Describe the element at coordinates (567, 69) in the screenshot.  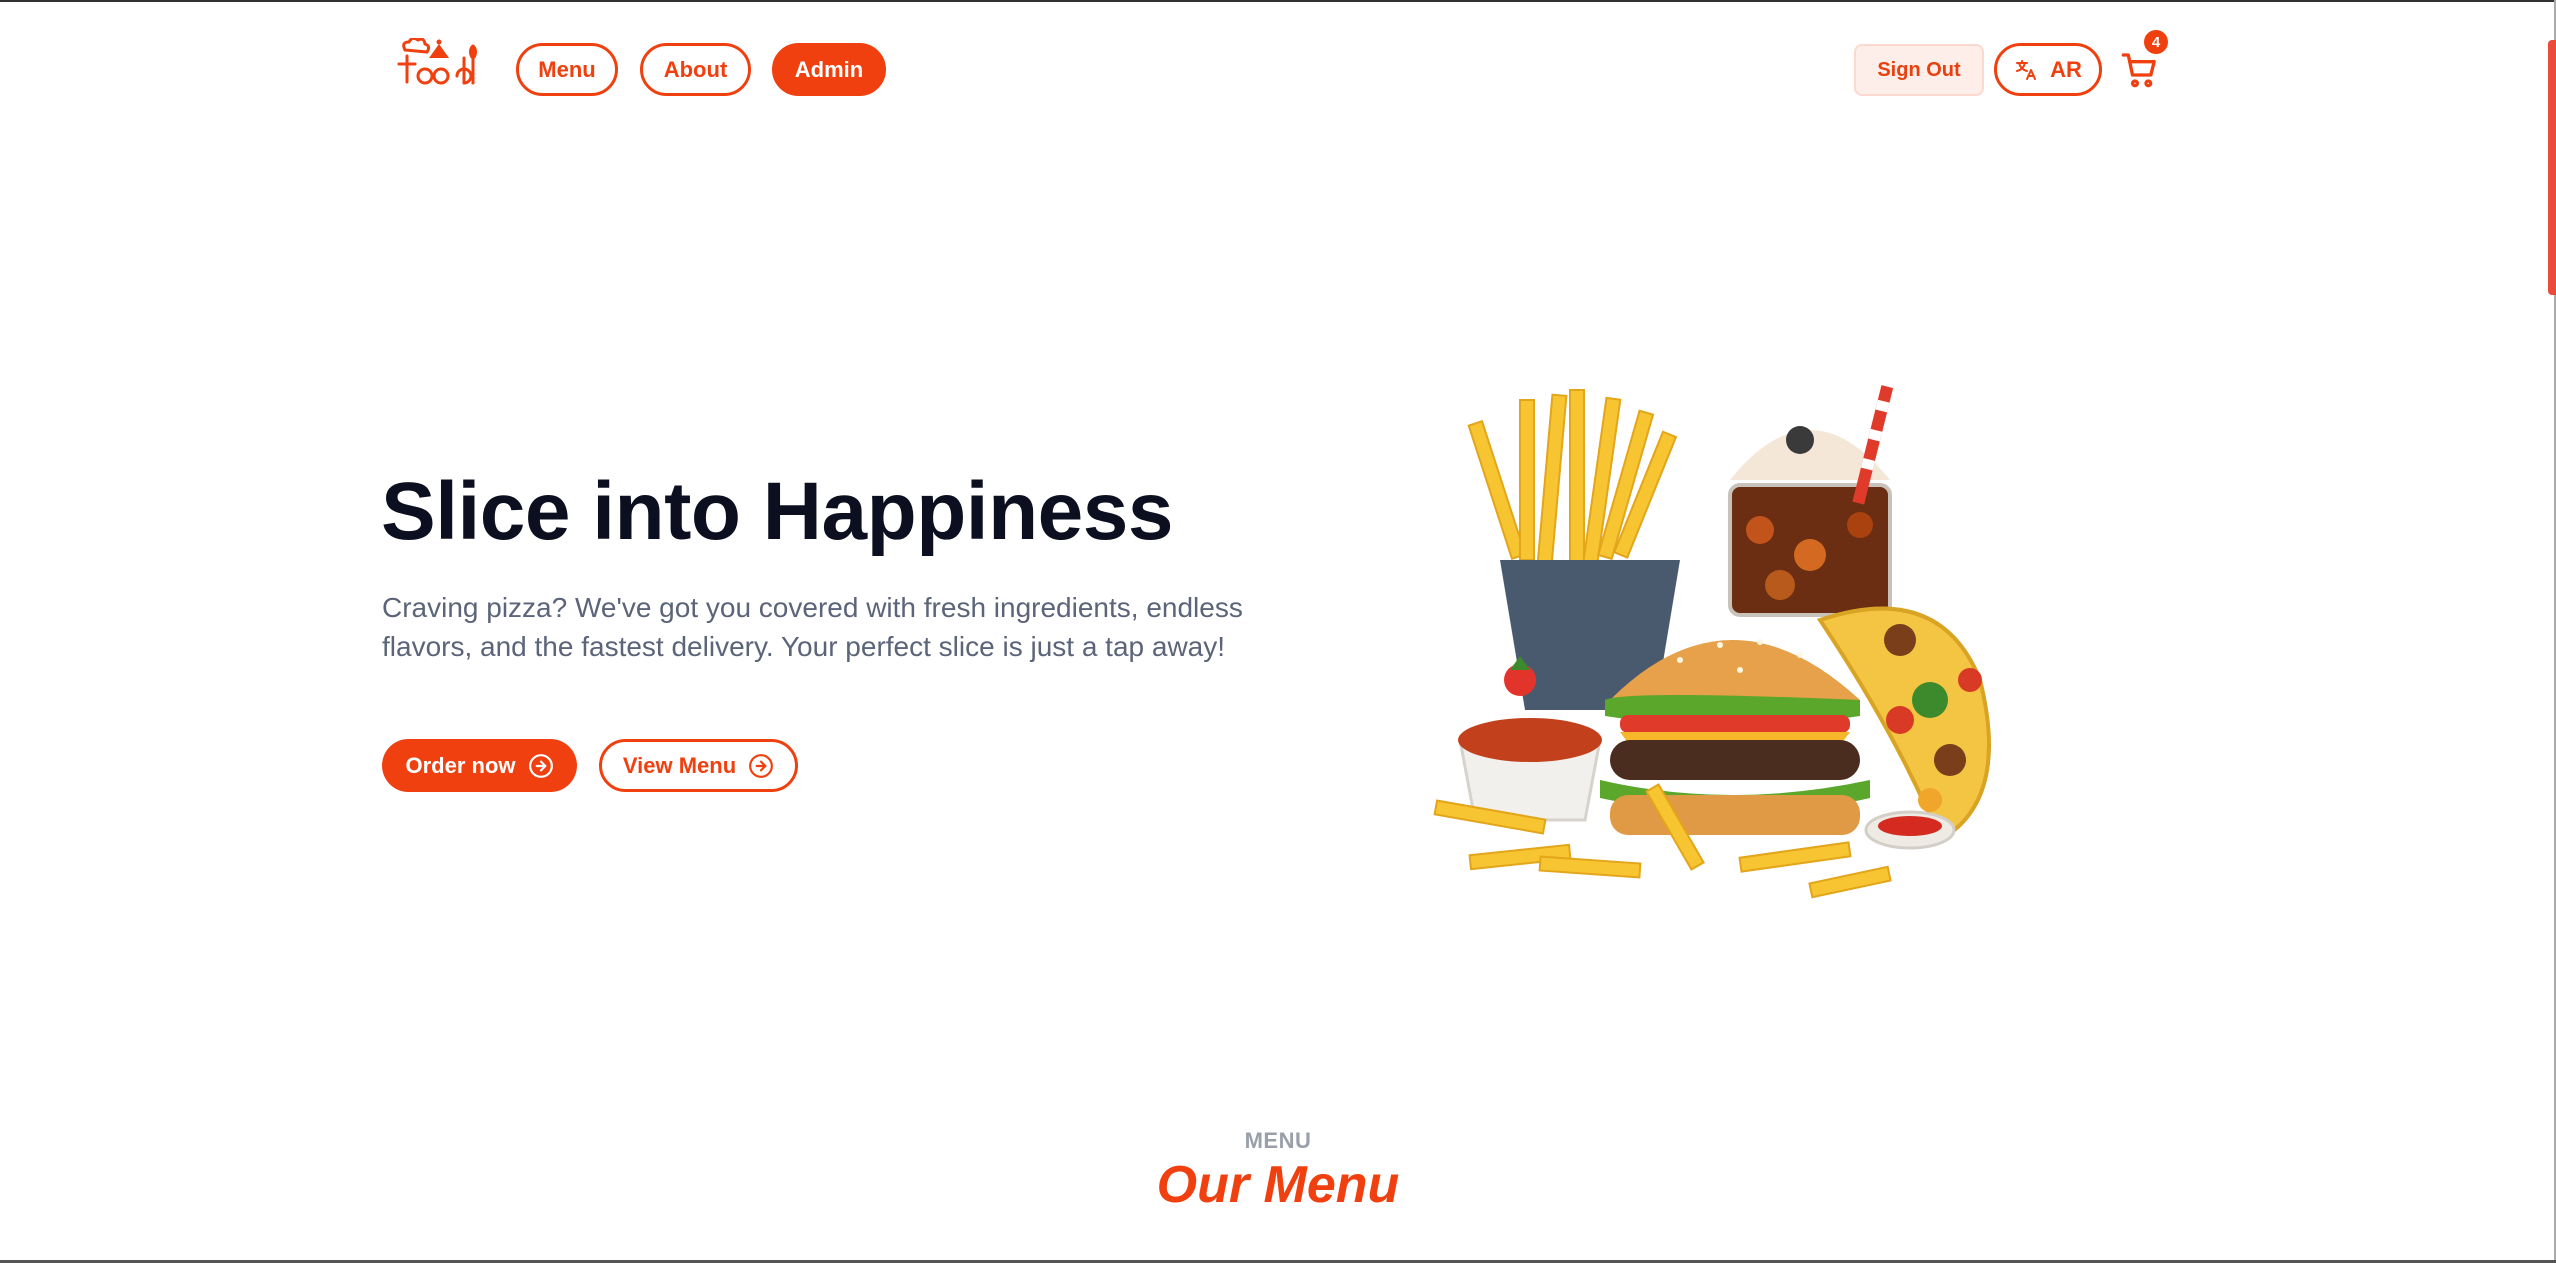
I see `nav-menu-button: Menu` at that location.